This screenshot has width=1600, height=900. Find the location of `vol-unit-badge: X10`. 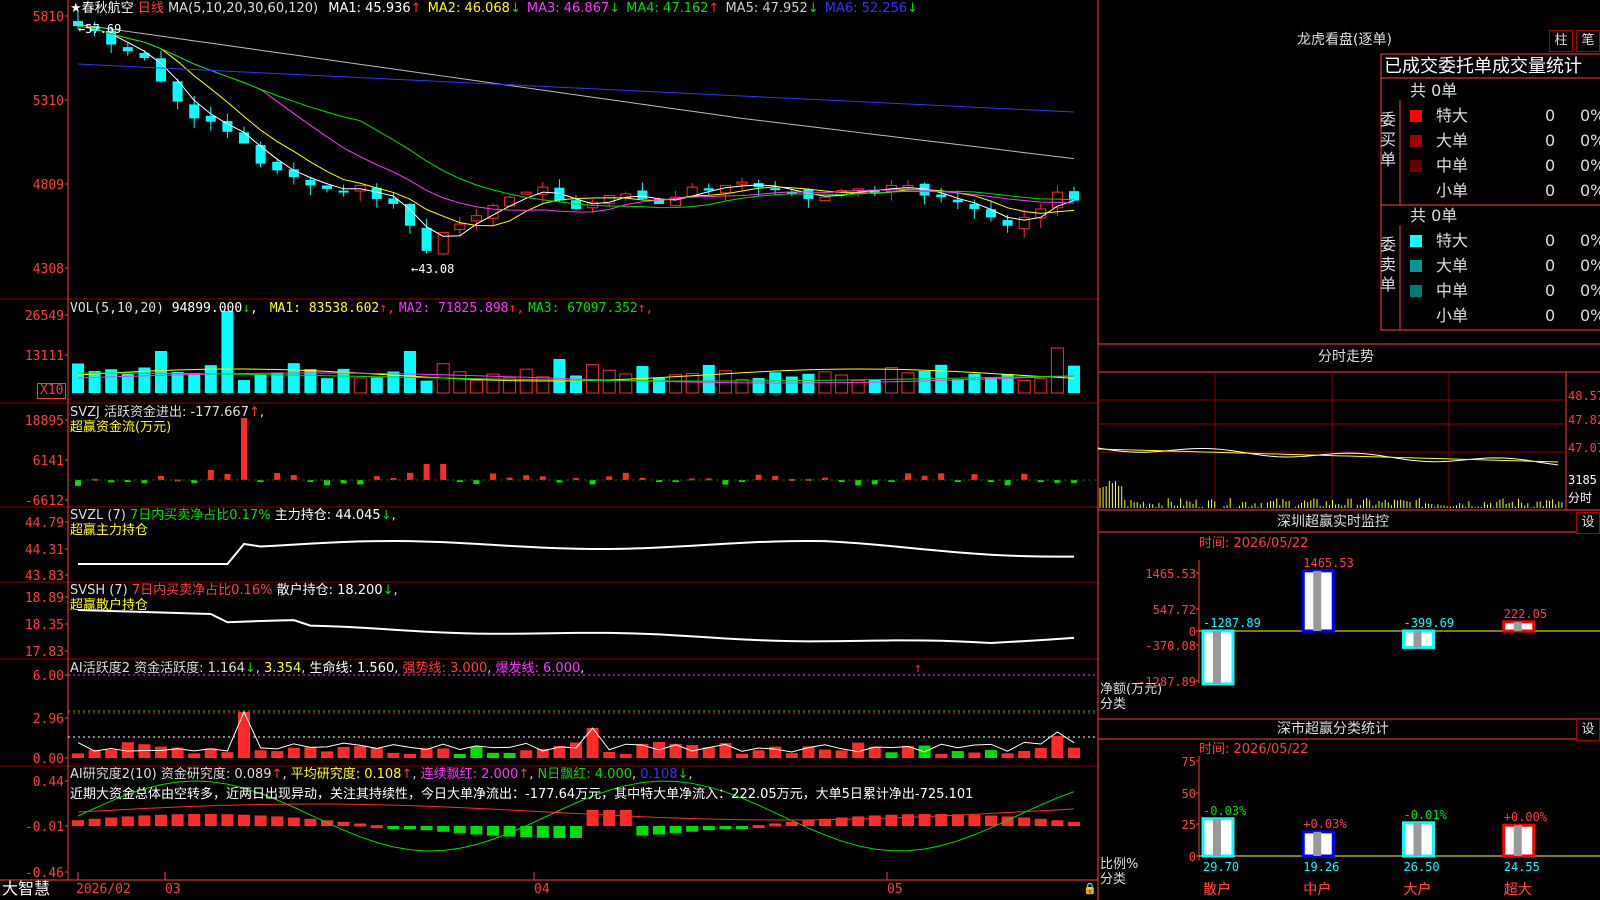

vol-unit-badge: X10 is located at coordinates (52, 391).